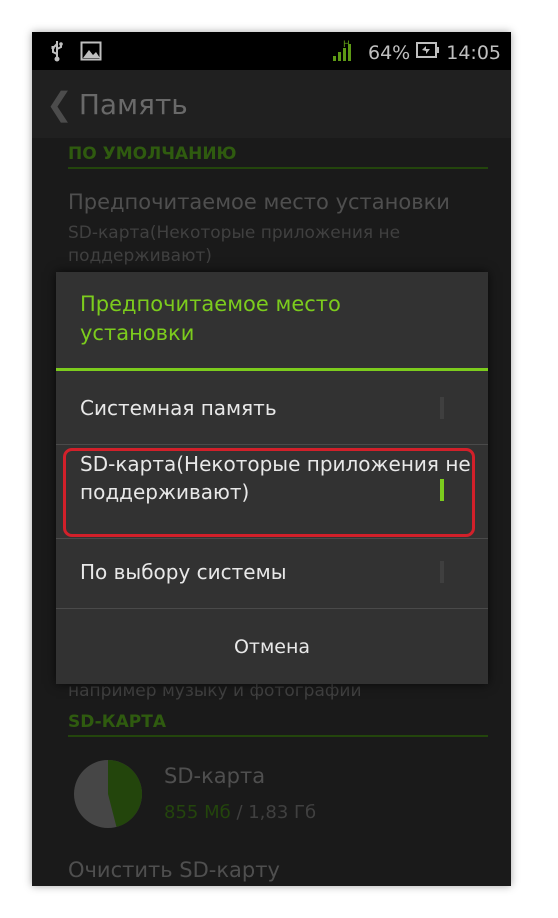 The width and height of the screenshot is (558, 918). Describe the element at coordinates (183, 572) in the screenshot. I see `option-label: По выбору системы` at that location.